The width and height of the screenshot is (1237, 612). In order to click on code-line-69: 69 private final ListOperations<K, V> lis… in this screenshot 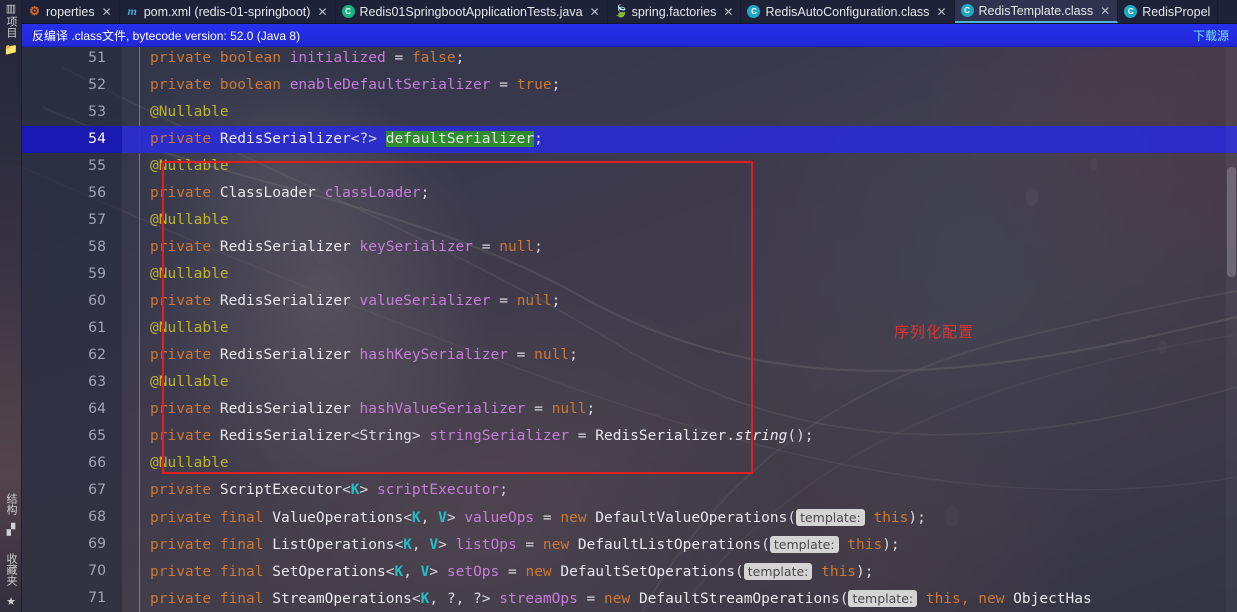, I will do `click(629, 544)`.